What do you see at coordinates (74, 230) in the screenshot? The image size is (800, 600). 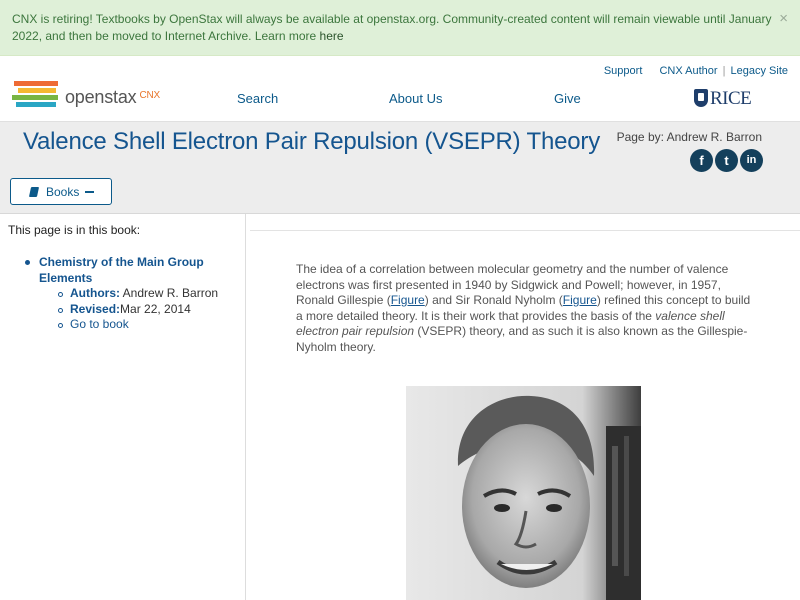 I see `sidebar-intro: This page is in this book:` at bounding box center [74, 230].